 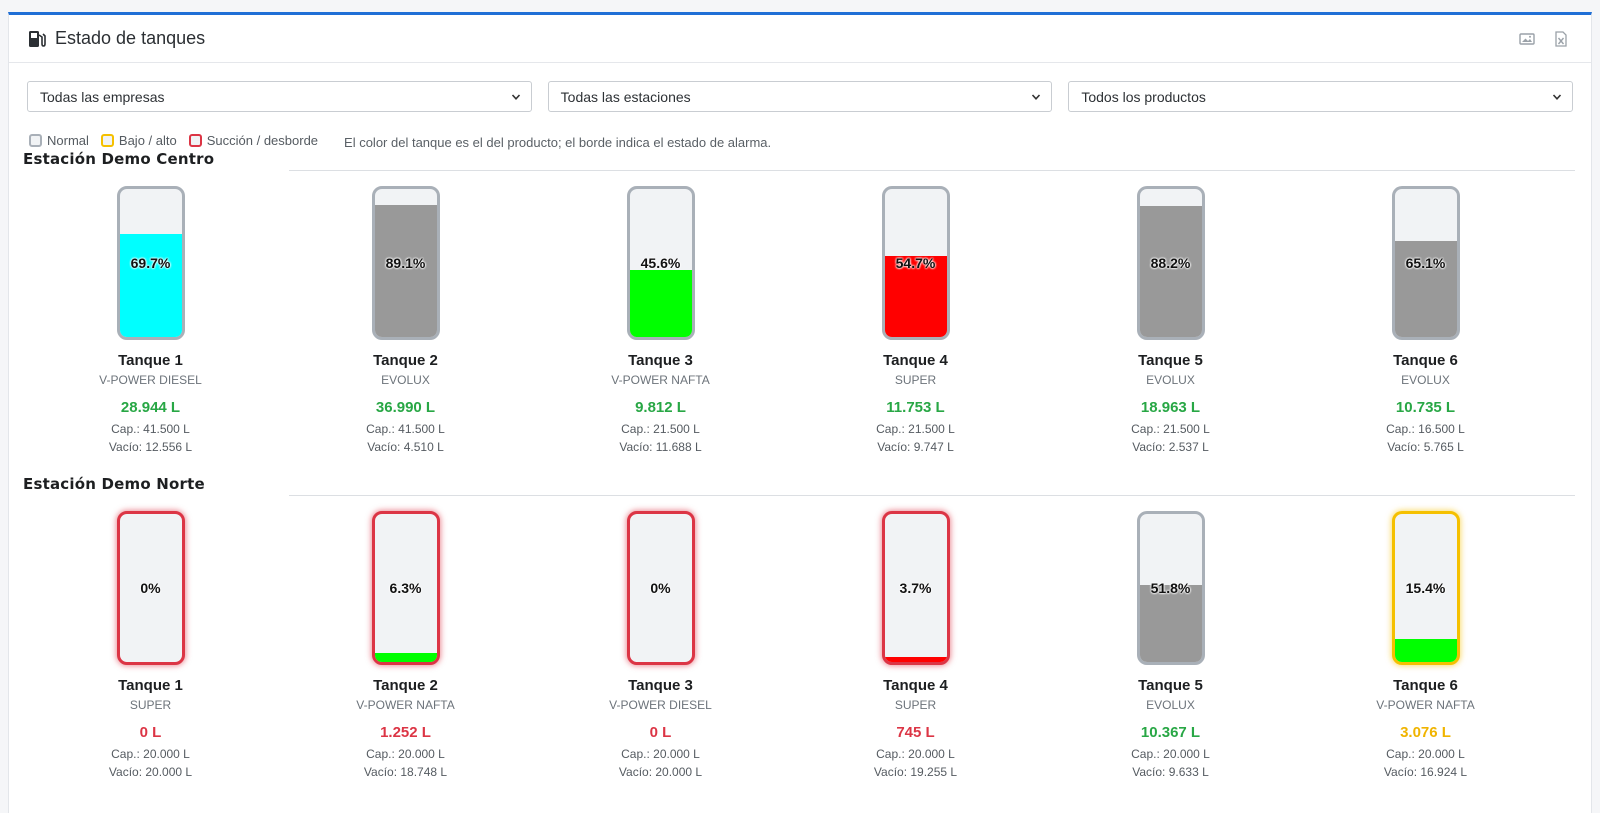 What do you see at coordinates (1425, 429) in the screenshot?
I see `tank-capacity: Cap.: 16.500 L` at bounding box center [1425, 429].